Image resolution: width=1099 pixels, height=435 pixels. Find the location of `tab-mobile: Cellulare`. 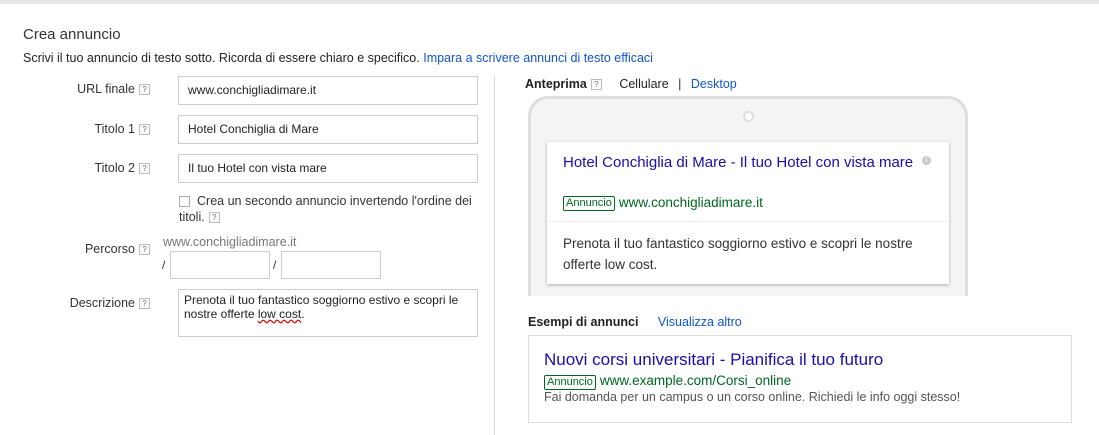

tab-mobile: Cellulare is located at coordinates (643, 84).